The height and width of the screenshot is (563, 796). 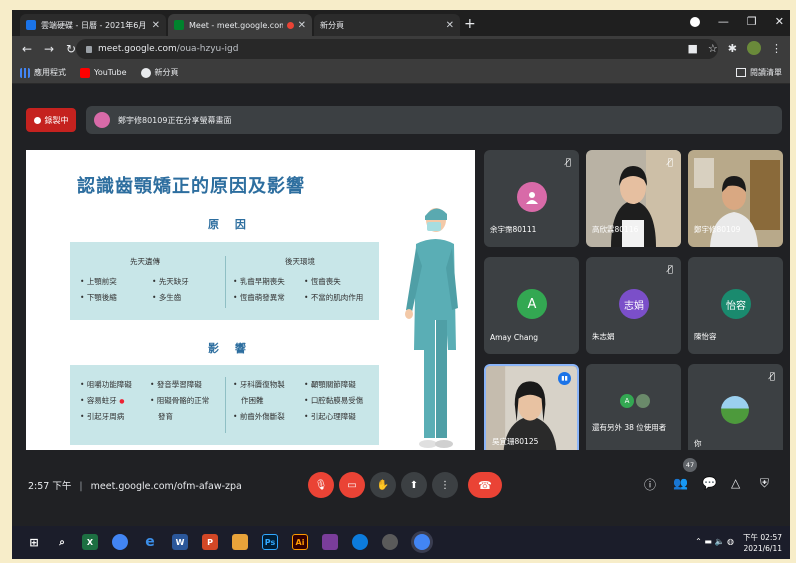 What do you see at coordinates (333, 384) in the screenshot?
I see `effect-item: 顳顎關節障礙` at bounding box center [333, 384].